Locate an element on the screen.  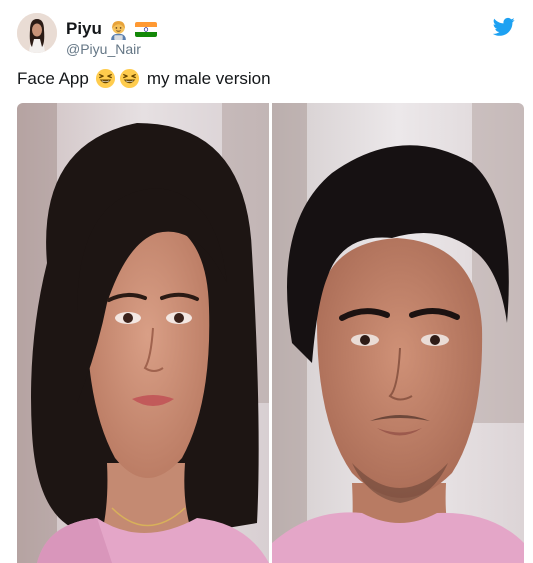
avatar is located at coordinates (37, 33).